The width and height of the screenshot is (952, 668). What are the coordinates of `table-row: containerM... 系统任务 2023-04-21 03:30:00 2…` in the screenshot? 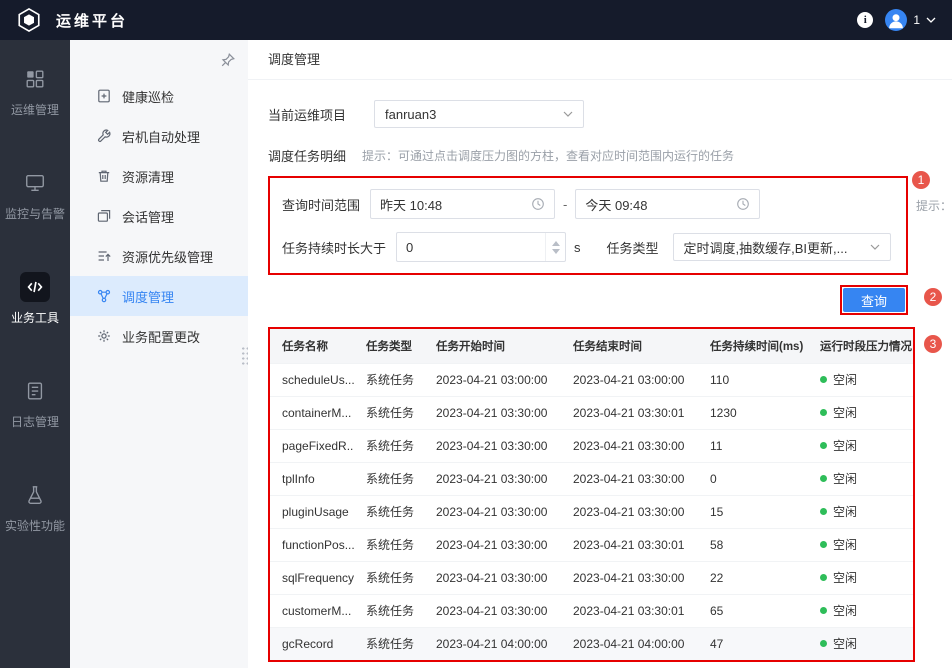 It's located at (591, 412).